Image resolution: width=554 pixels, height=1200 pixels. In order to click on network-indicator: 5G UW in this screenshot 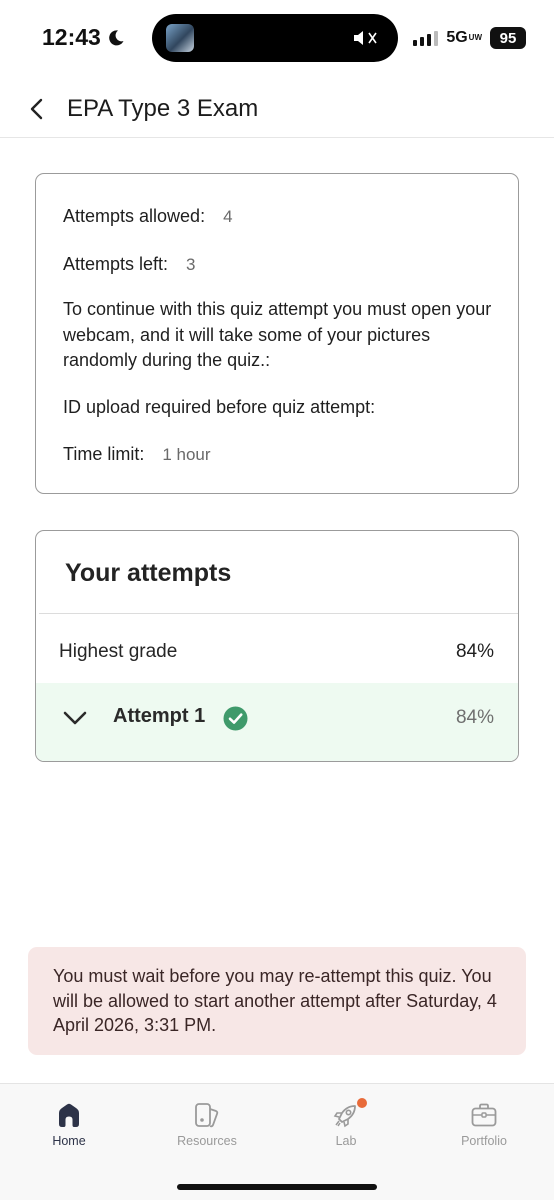, I will do `click(464, 38)`.